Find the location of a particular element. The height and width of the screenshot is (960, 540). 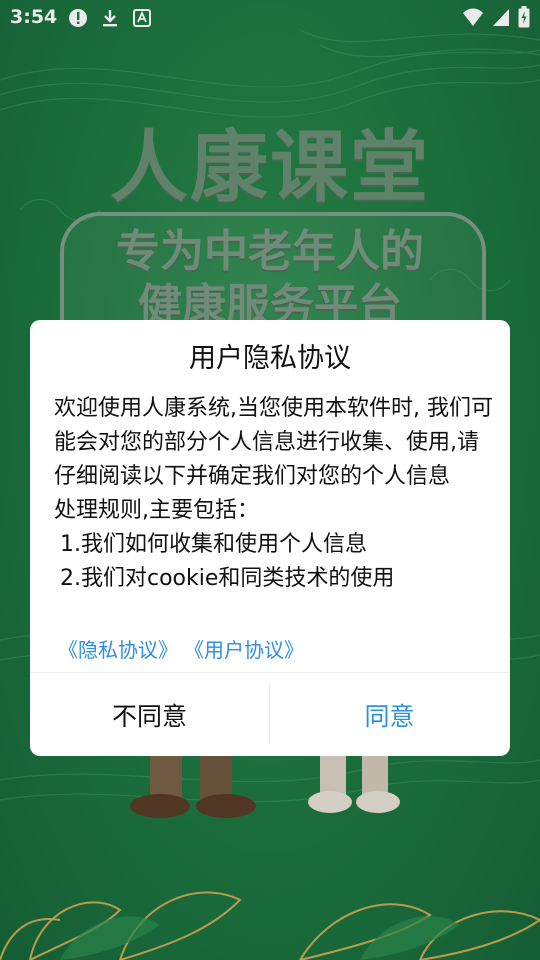

privacy-agreement-link: 《隐私协议》 is located at coordinates (118, 648).